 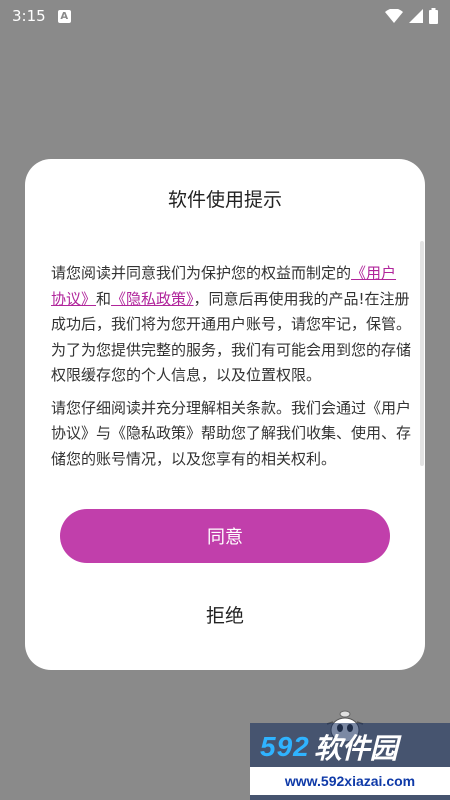 What do you see at coordinates (29, 16) in the screenshot?
I see `status-time: 3:15` at bounding box center [29, 16].